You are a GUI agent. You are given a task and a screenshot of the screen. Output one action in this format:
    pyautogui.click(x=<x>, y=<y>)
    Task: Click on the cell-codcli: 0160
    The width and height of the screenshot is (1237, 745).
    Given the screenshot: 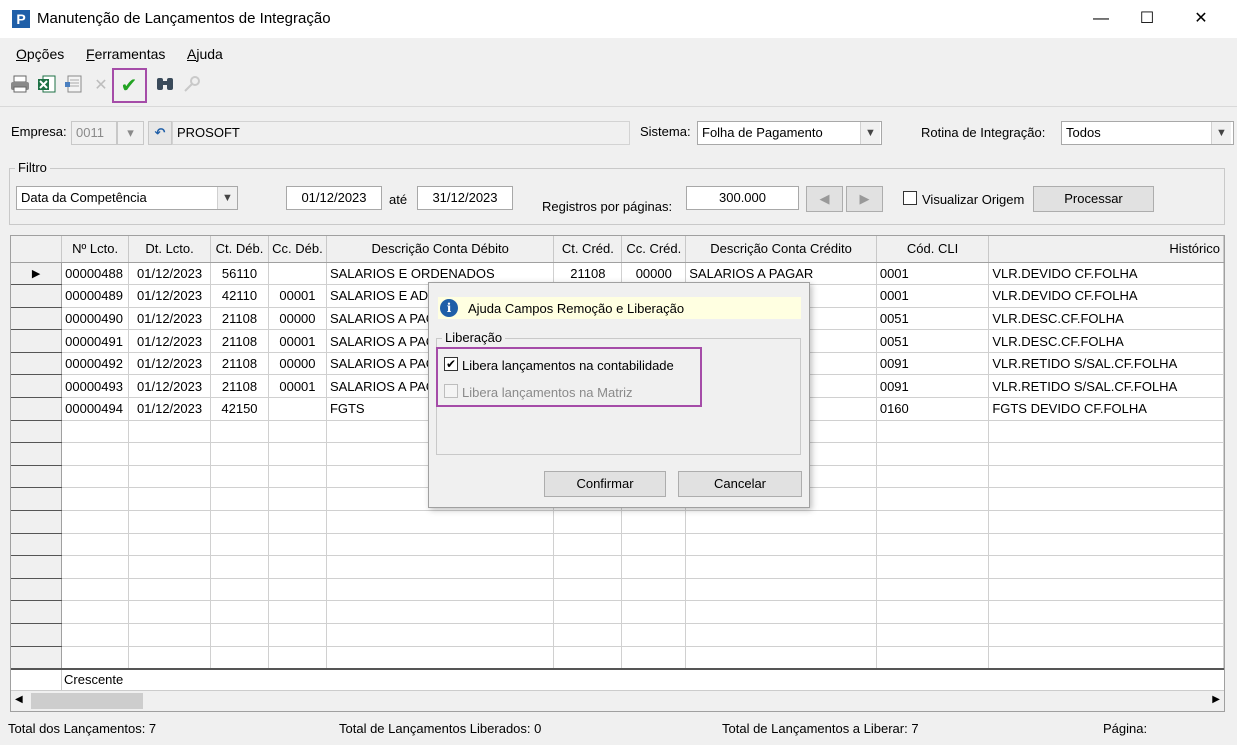 What is the action you would take?
    pyautogui.click(x=933, y=409)
    